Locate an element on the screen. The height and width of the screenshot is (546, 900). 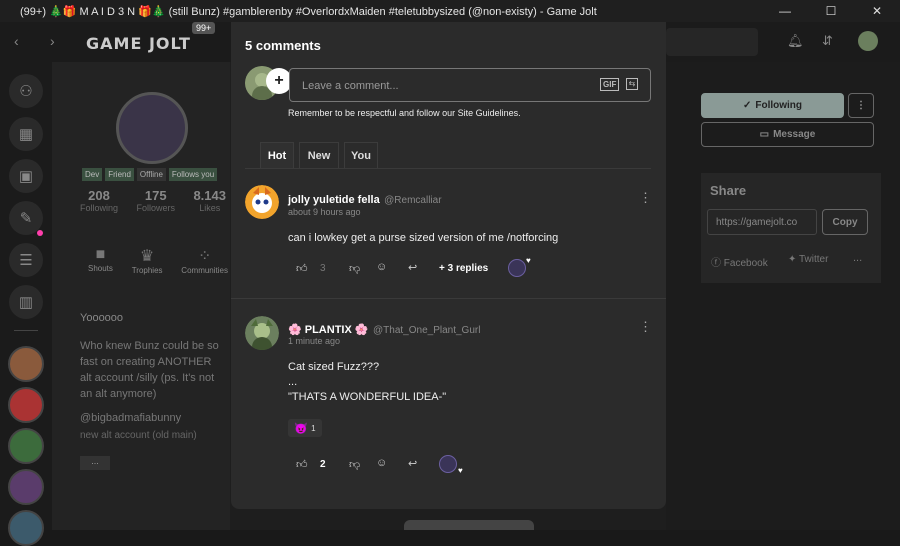
back-icon: ‹ is located at coordinates (16, 41).